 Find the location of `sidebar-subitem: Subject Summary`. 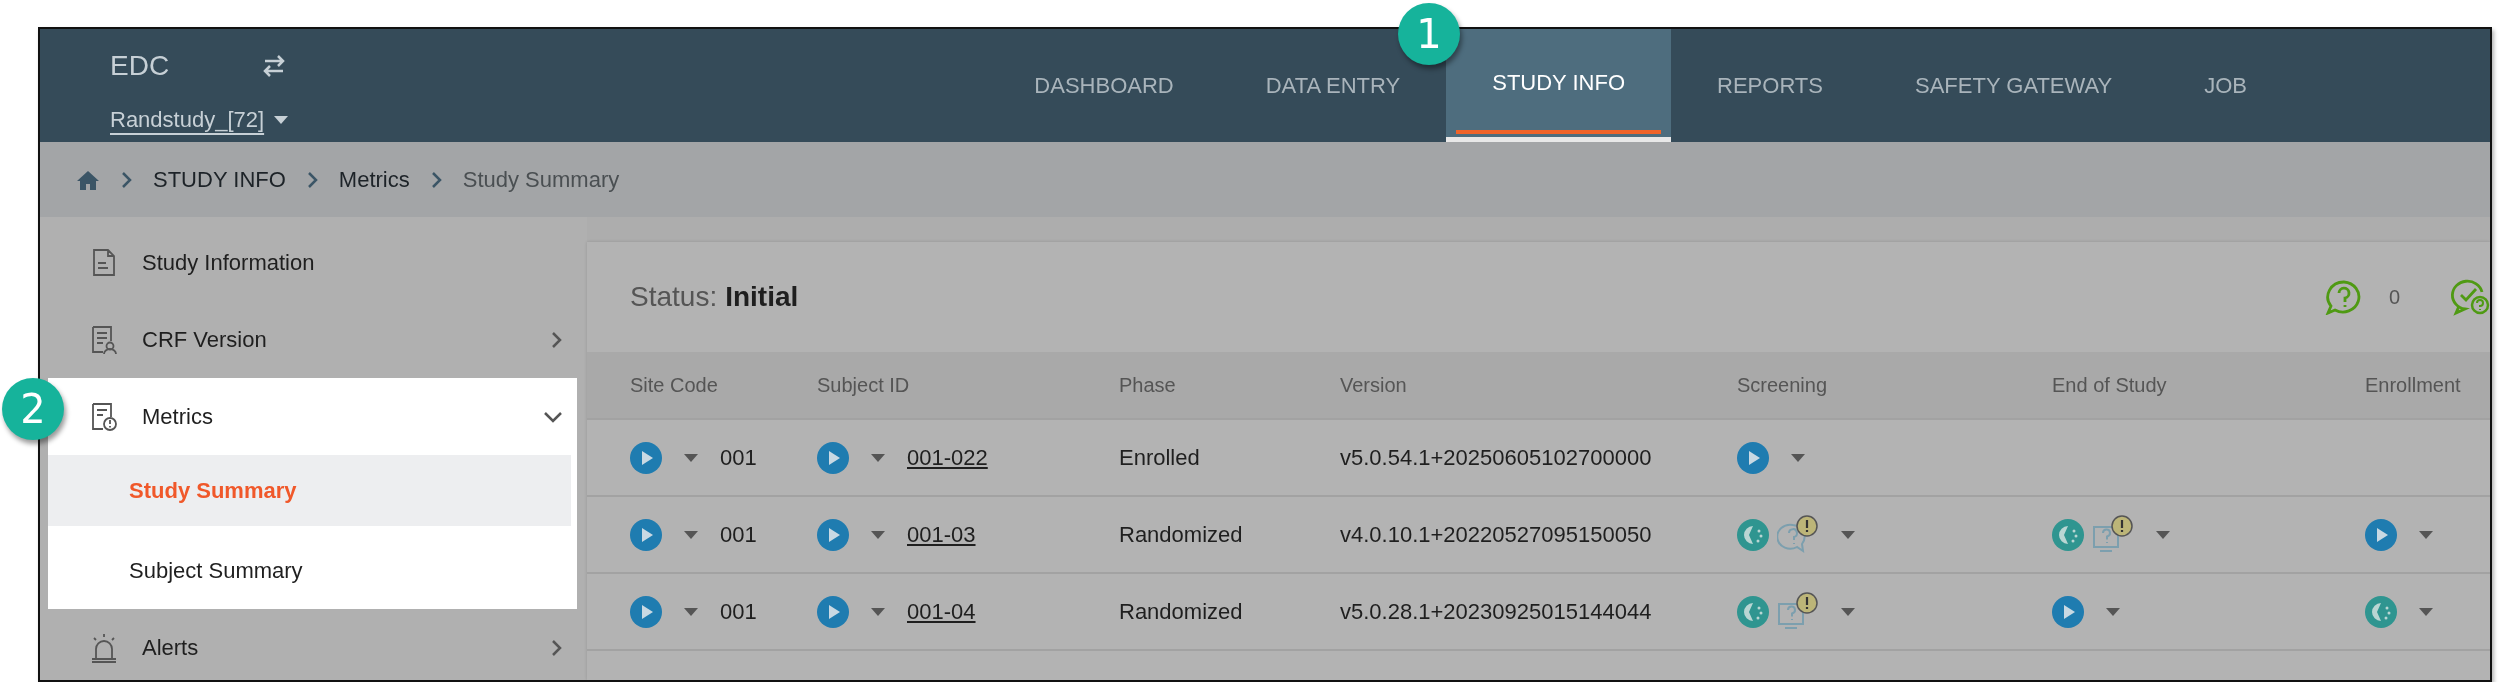

sidebar-subitem: Subject Summary is located at coordinates (312, 570).